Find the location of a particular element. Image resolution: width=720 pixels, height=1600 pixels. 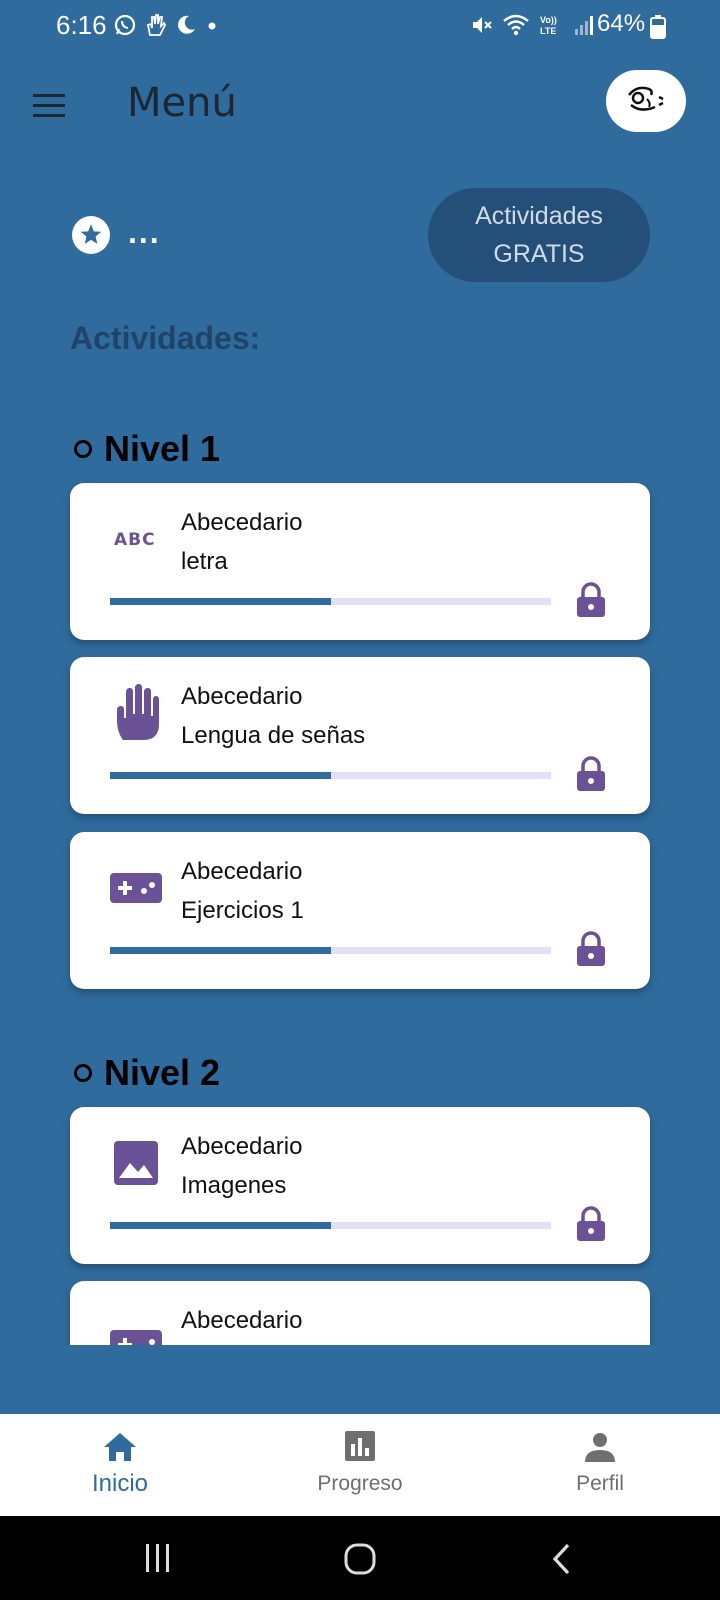

volte-icon: Vo))LTE is located at coordinates (548, 25).